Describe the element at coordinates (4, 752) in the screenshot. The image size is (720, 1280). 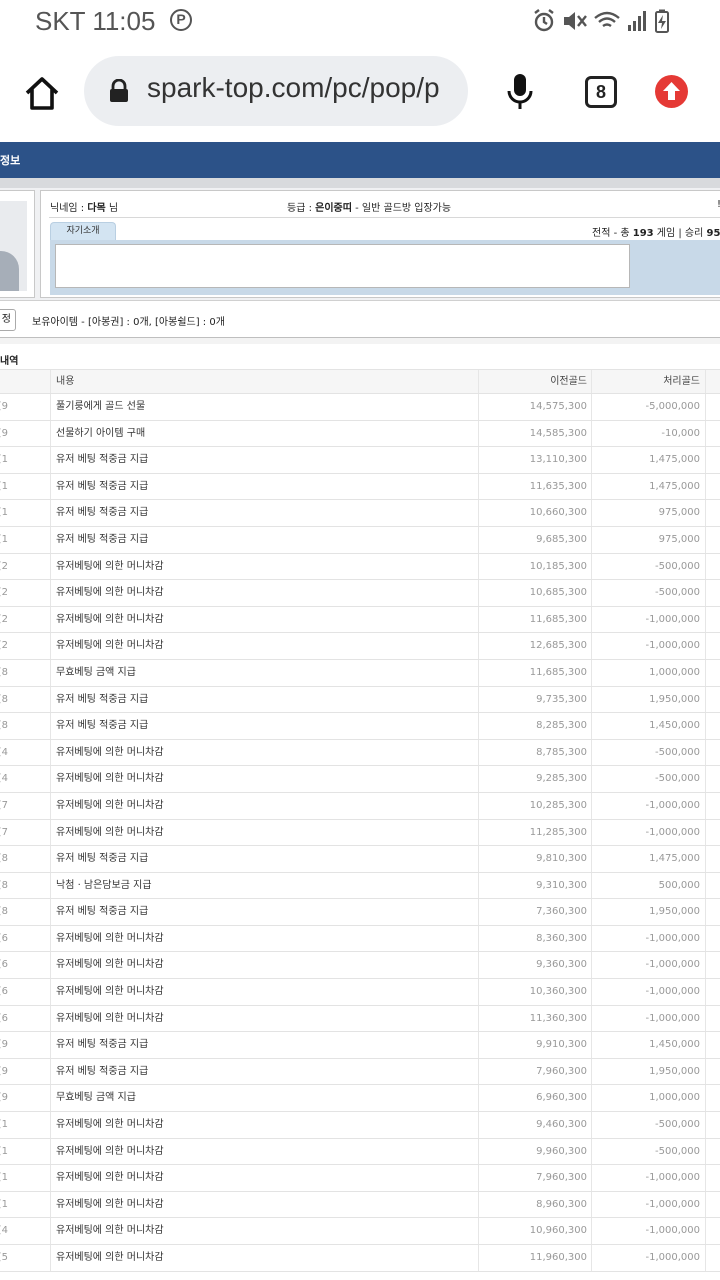
I see `row-date: 4]` at that location.